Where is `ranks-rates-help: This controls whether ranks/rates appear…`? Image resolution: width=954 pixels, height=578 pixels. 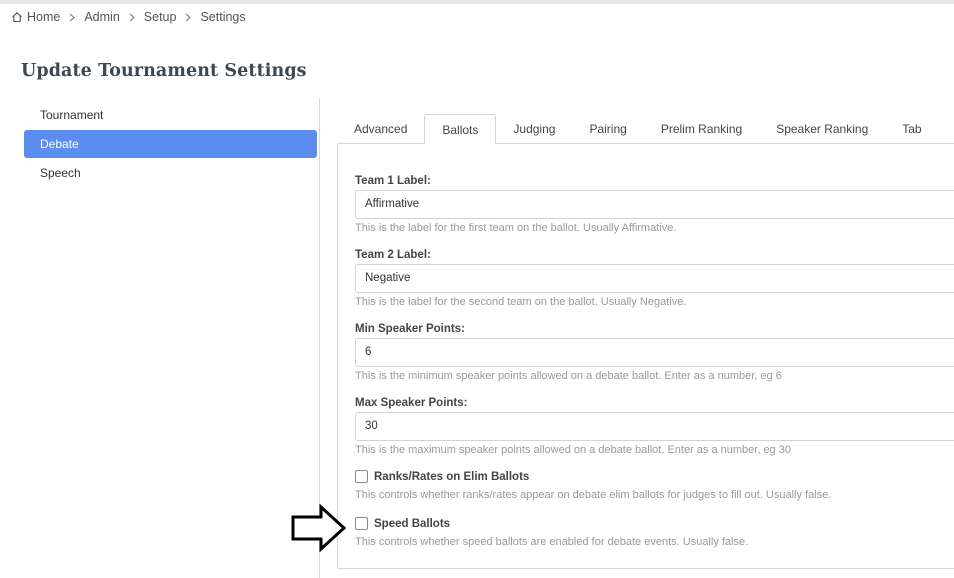 ranks-rates-help: This controls whether ranks/rates appear… is located at coordinates (593, 495).